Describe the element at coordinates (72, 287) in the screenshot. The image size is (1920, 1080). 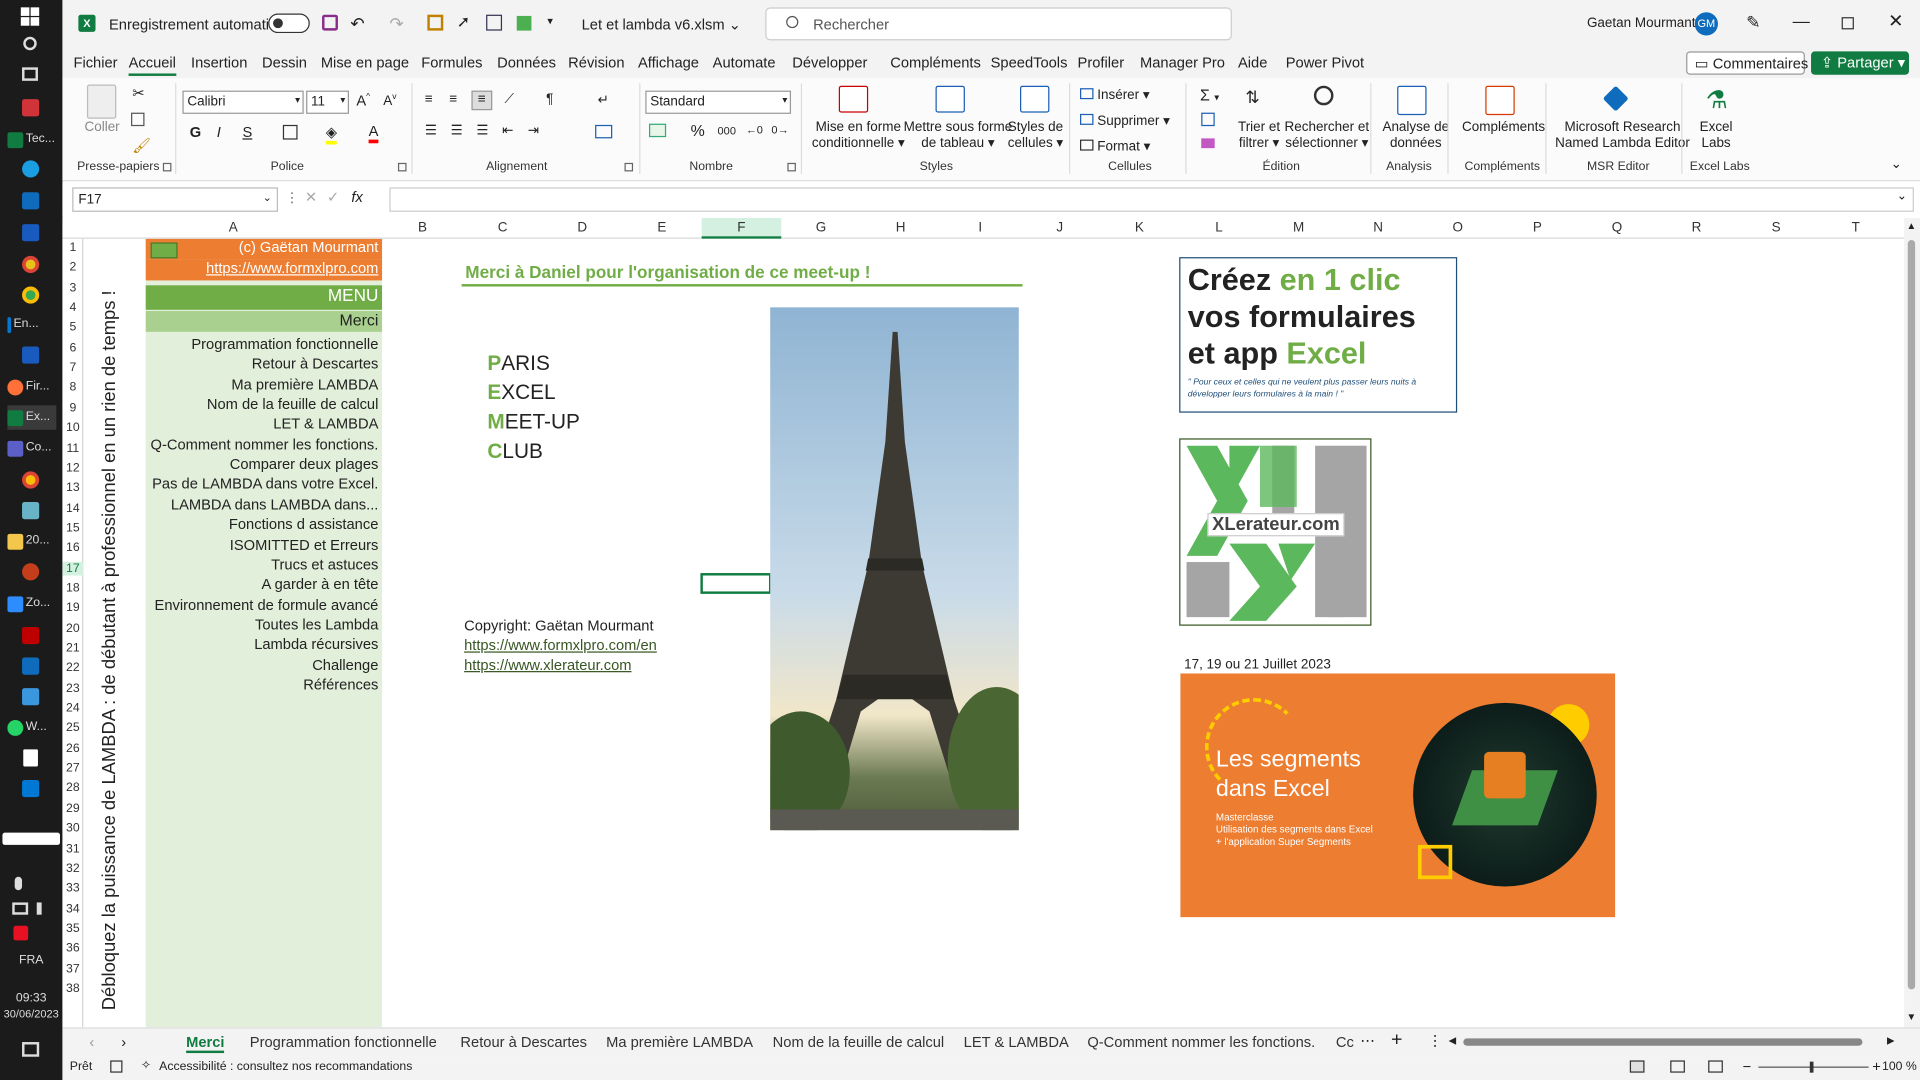
I see `row-header-3: 3` at that location.